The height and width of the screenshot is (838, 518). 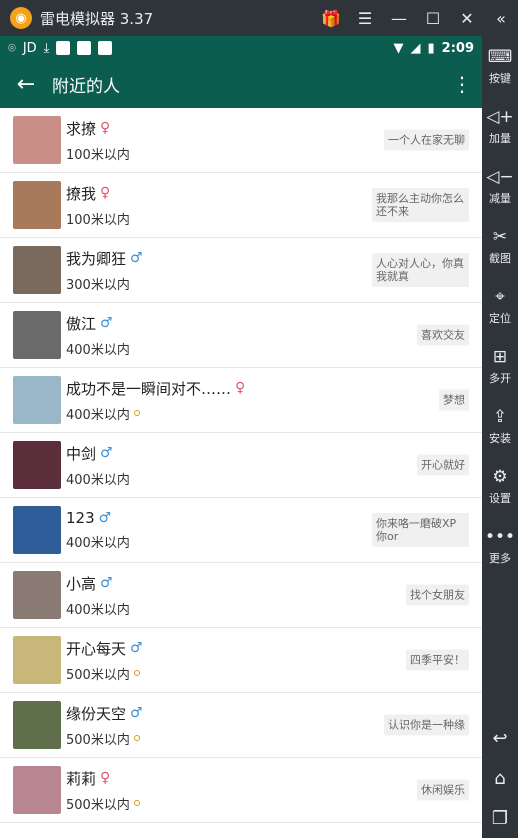 What do you see at coordinates (46, 48) in the screenshot?
I see `download-icon: ⤓` at bounding box center [46, 48].